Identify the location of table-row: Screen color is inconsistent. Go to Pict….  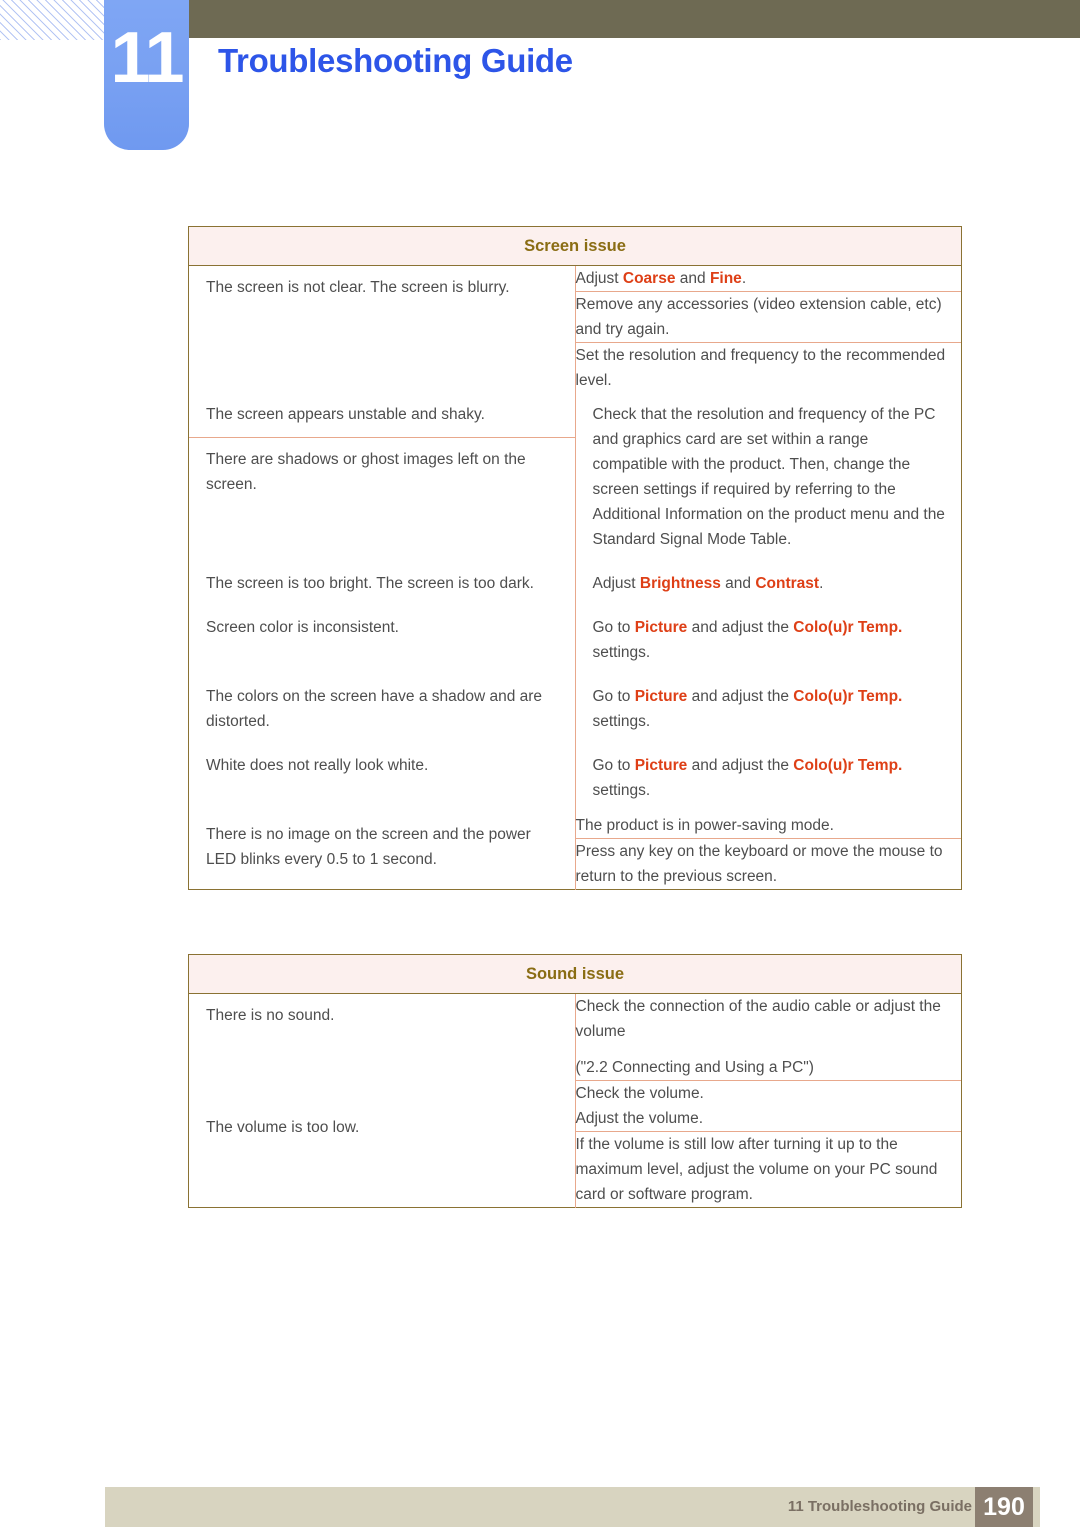
(575, 640).